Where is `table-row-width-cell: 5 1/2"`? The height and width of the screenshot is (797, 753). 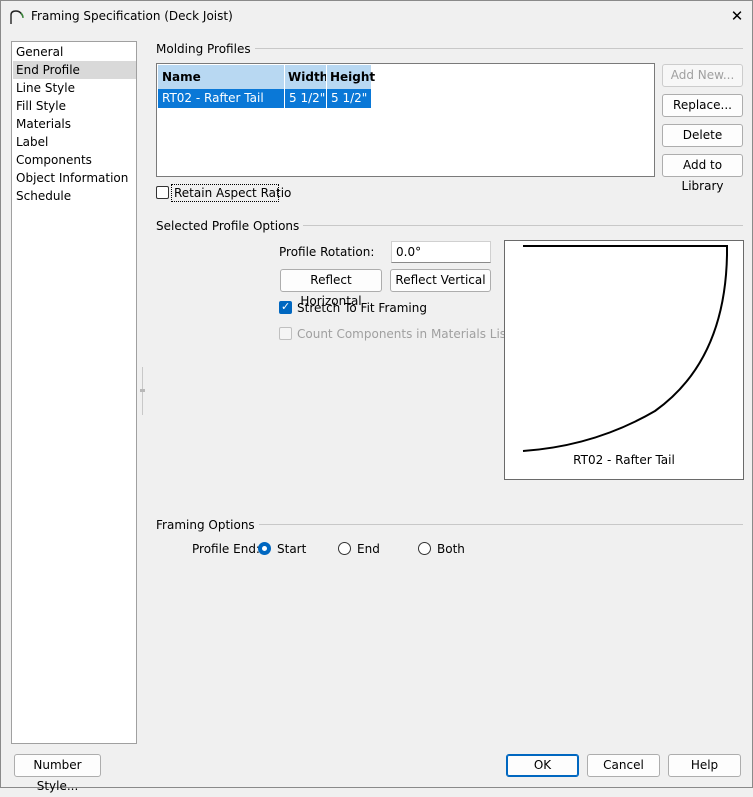
table-row-width-cell: 5 1/2" is located at coordinates (305, 98).